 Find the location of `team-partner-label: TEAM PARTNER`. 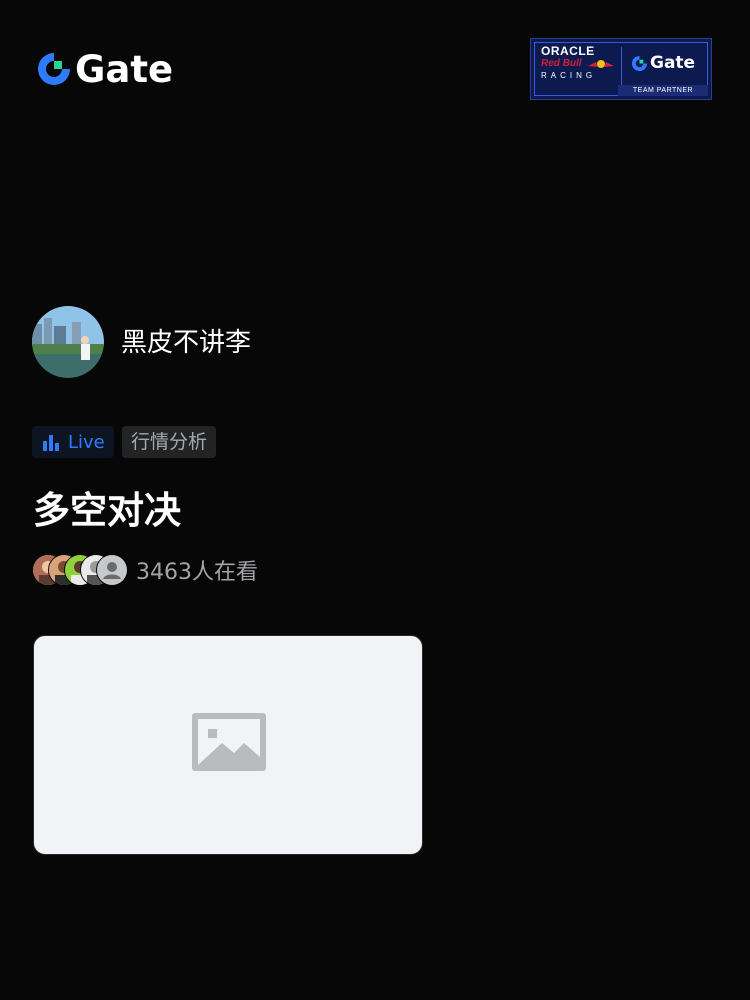

team-partner-label: TEAM PARTNER is located at coordinates (663, 90).